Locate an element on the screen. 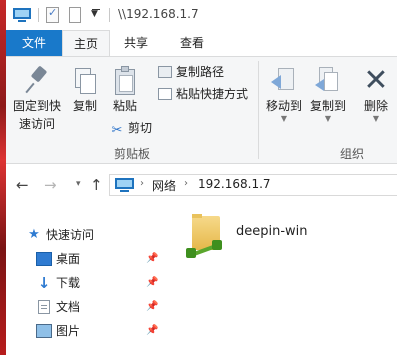  pin-icon is located at coordinates (37, 81).